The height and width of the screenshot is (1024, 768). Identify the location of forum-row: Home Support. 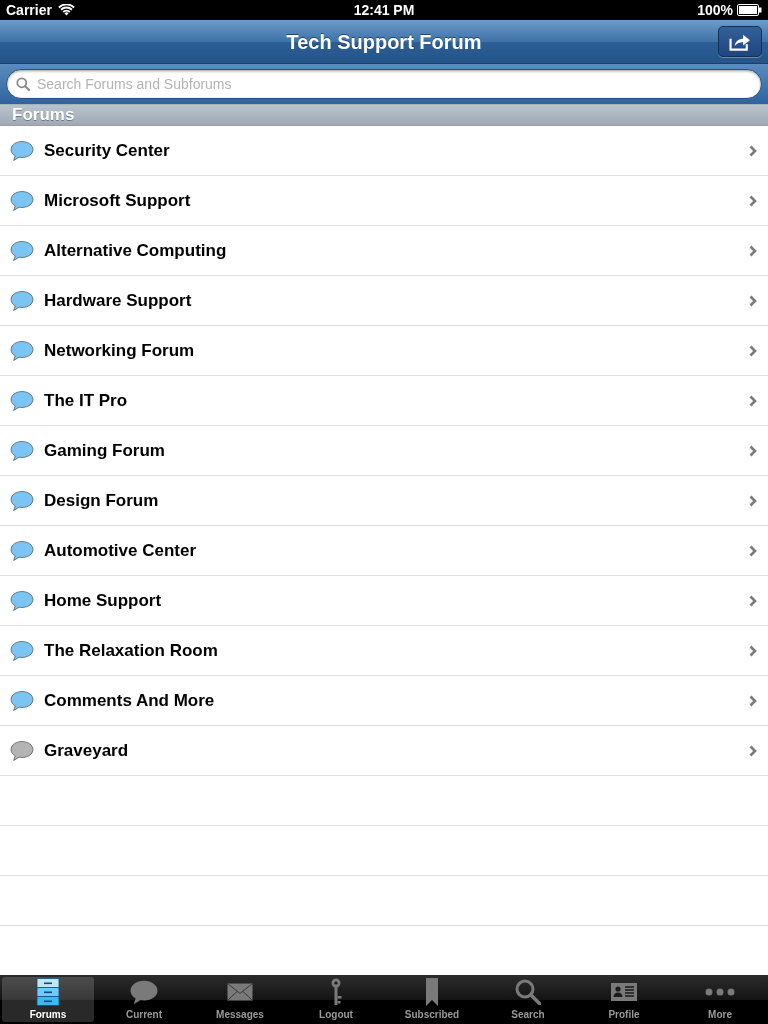
(384, 601).